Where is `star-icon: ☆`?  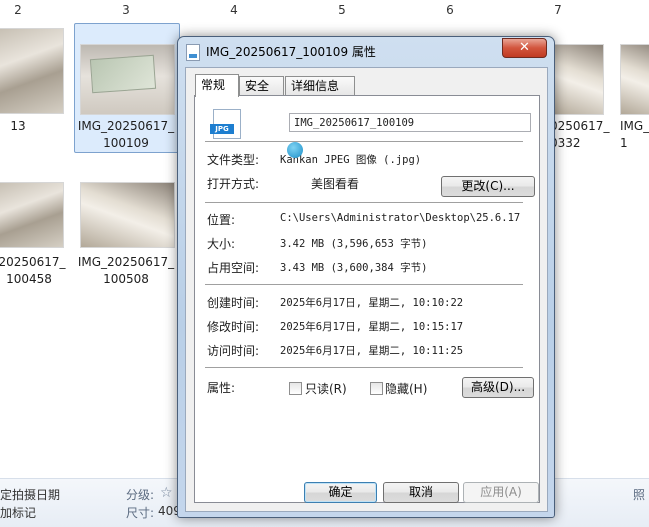
star-icon: ☆ is located at coordinates (166, 493).